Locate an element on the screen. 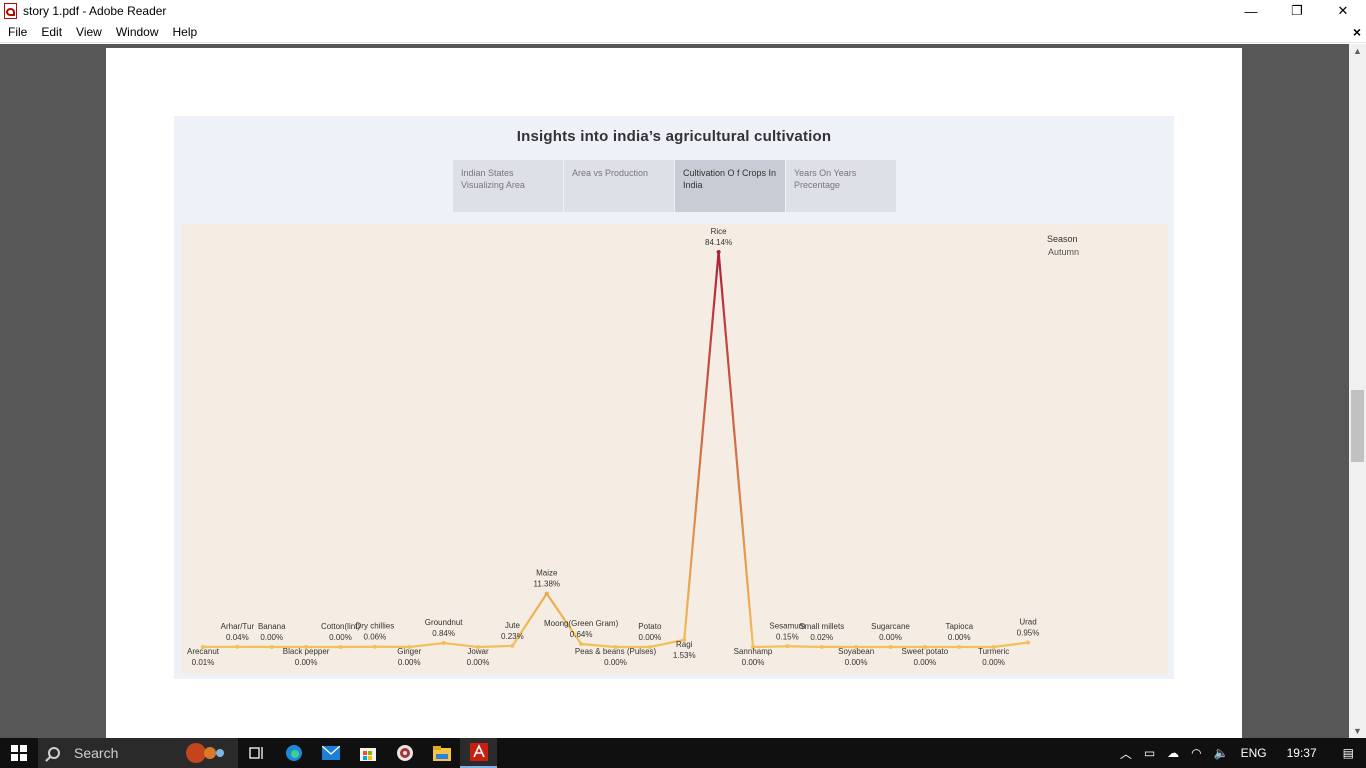  edge-icon is located at coordinates (293, 753).